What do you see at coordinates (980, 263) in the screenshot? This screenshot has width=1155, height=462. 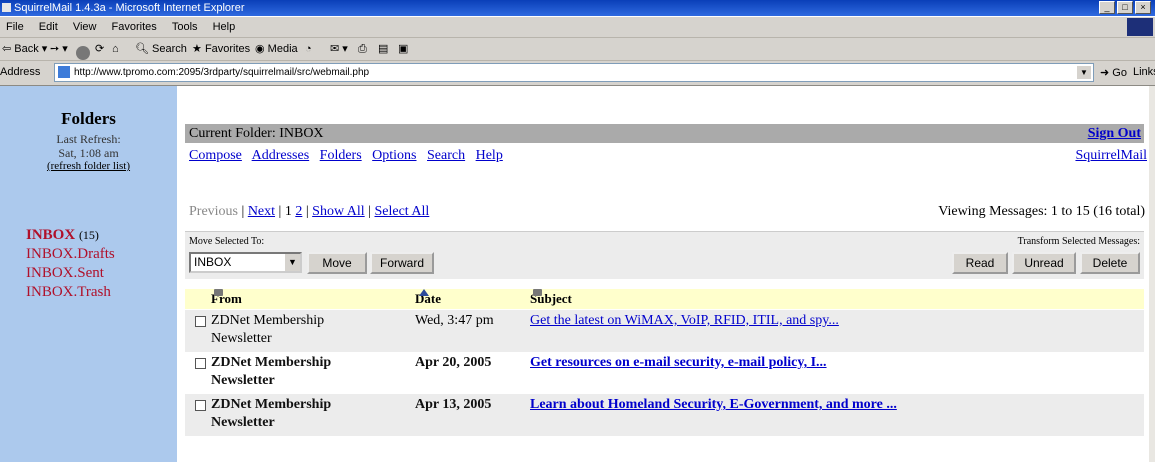 I see `read-button: Read` at bounding box center [980, 263].